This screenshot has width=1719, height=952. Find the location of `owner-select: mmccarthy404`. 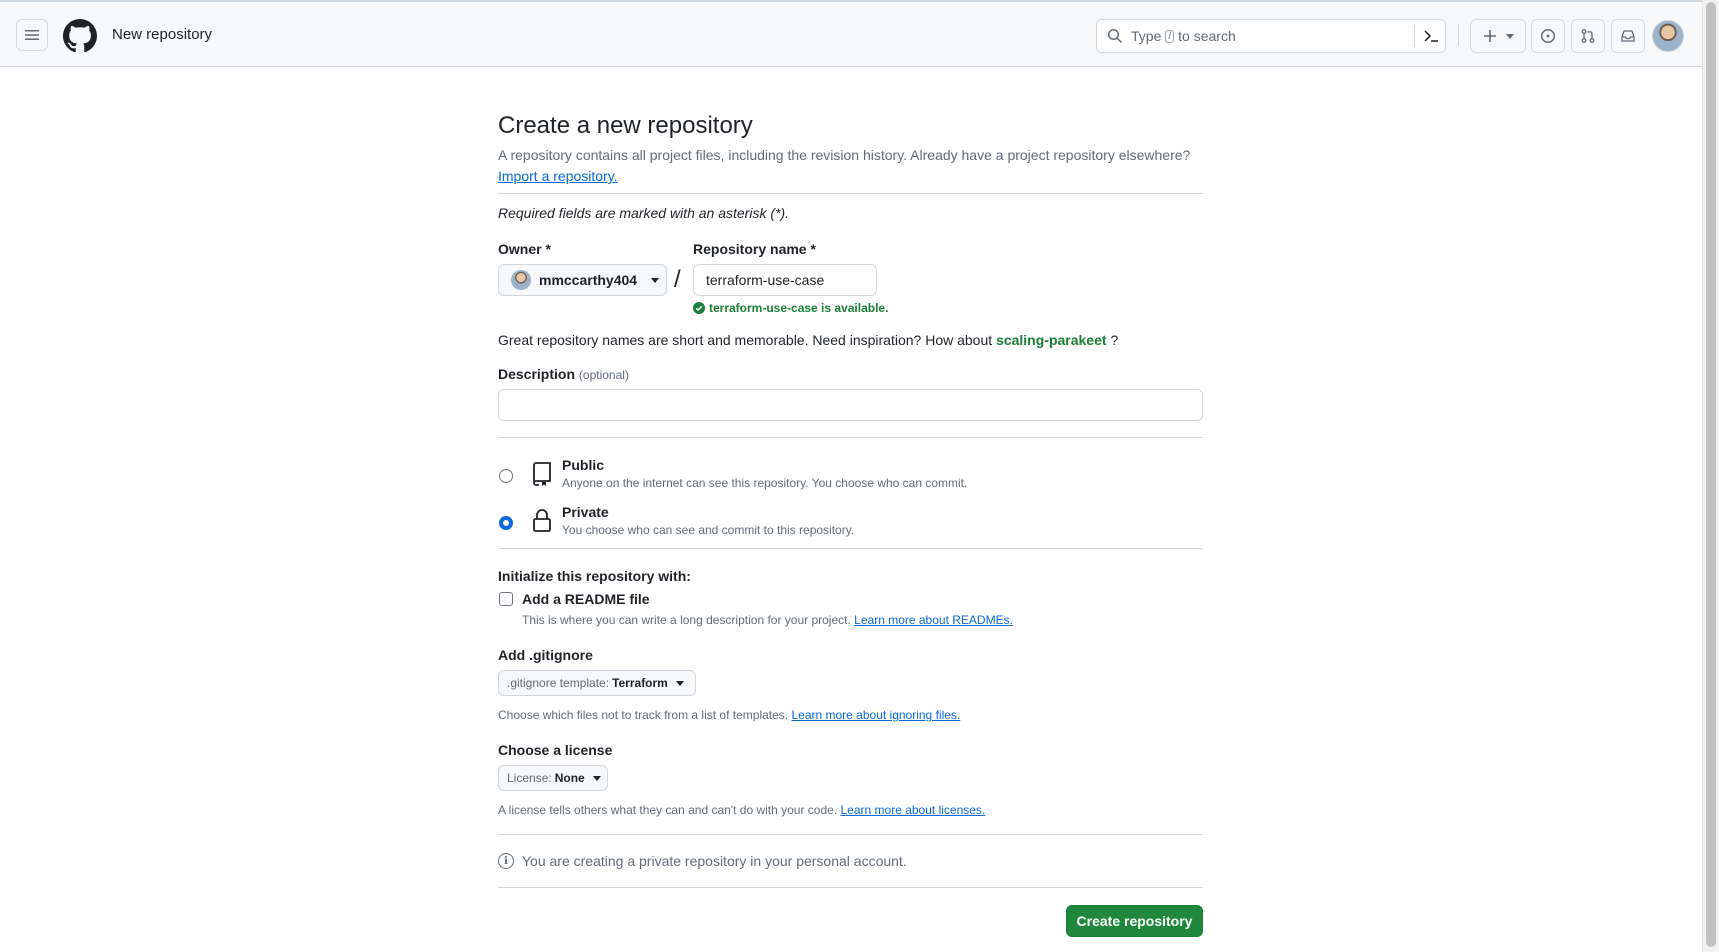

owner-select: mmccarthy404 is located at coordinates (582, 280).